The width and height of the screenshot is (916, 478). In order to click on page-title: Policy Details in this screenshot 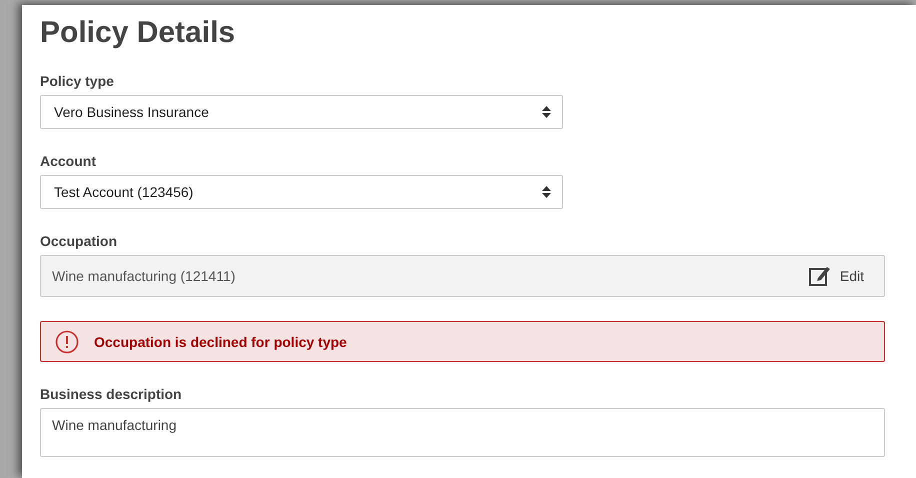, I will do `click(138, 33)`.